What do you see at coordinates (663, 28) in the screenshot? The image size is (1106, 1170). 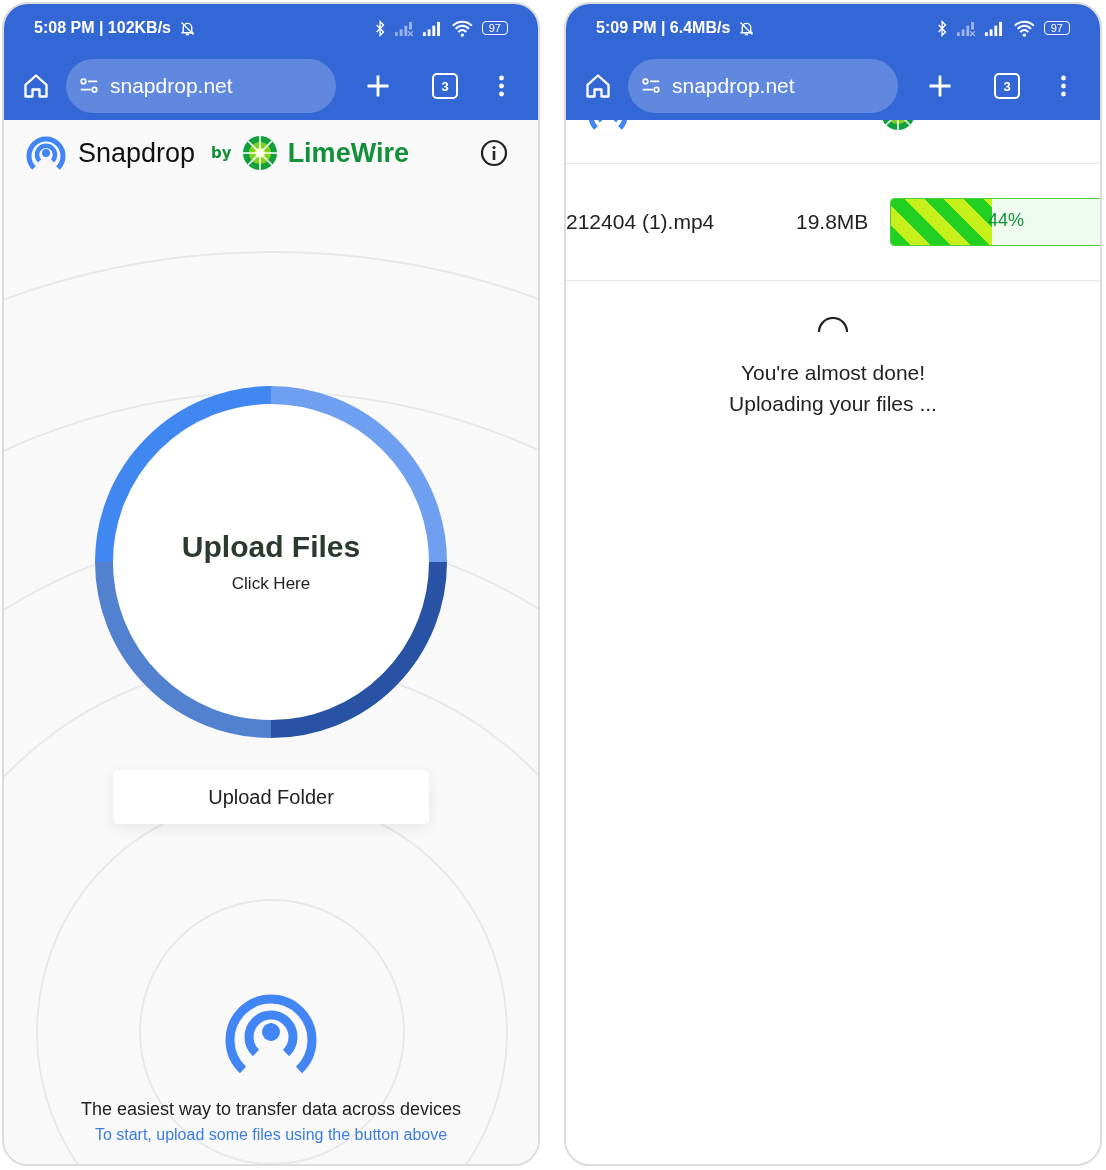 I see `status-time: 5:09 PM | 6.4MB/s` at bounding box center [663, 28].